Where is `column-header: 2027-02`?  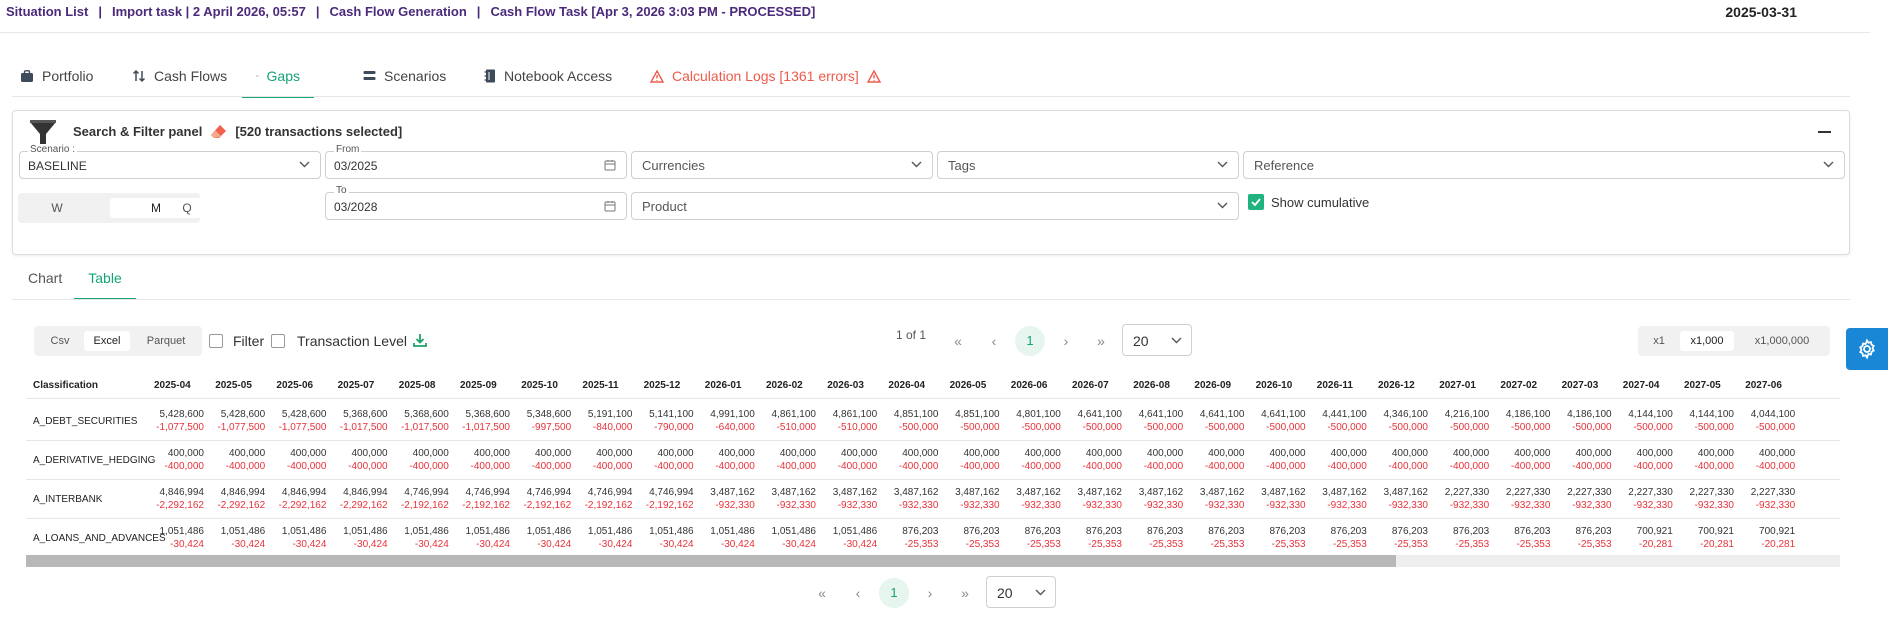
column-header: 2027-02 is located at coordinates (1518, 385).